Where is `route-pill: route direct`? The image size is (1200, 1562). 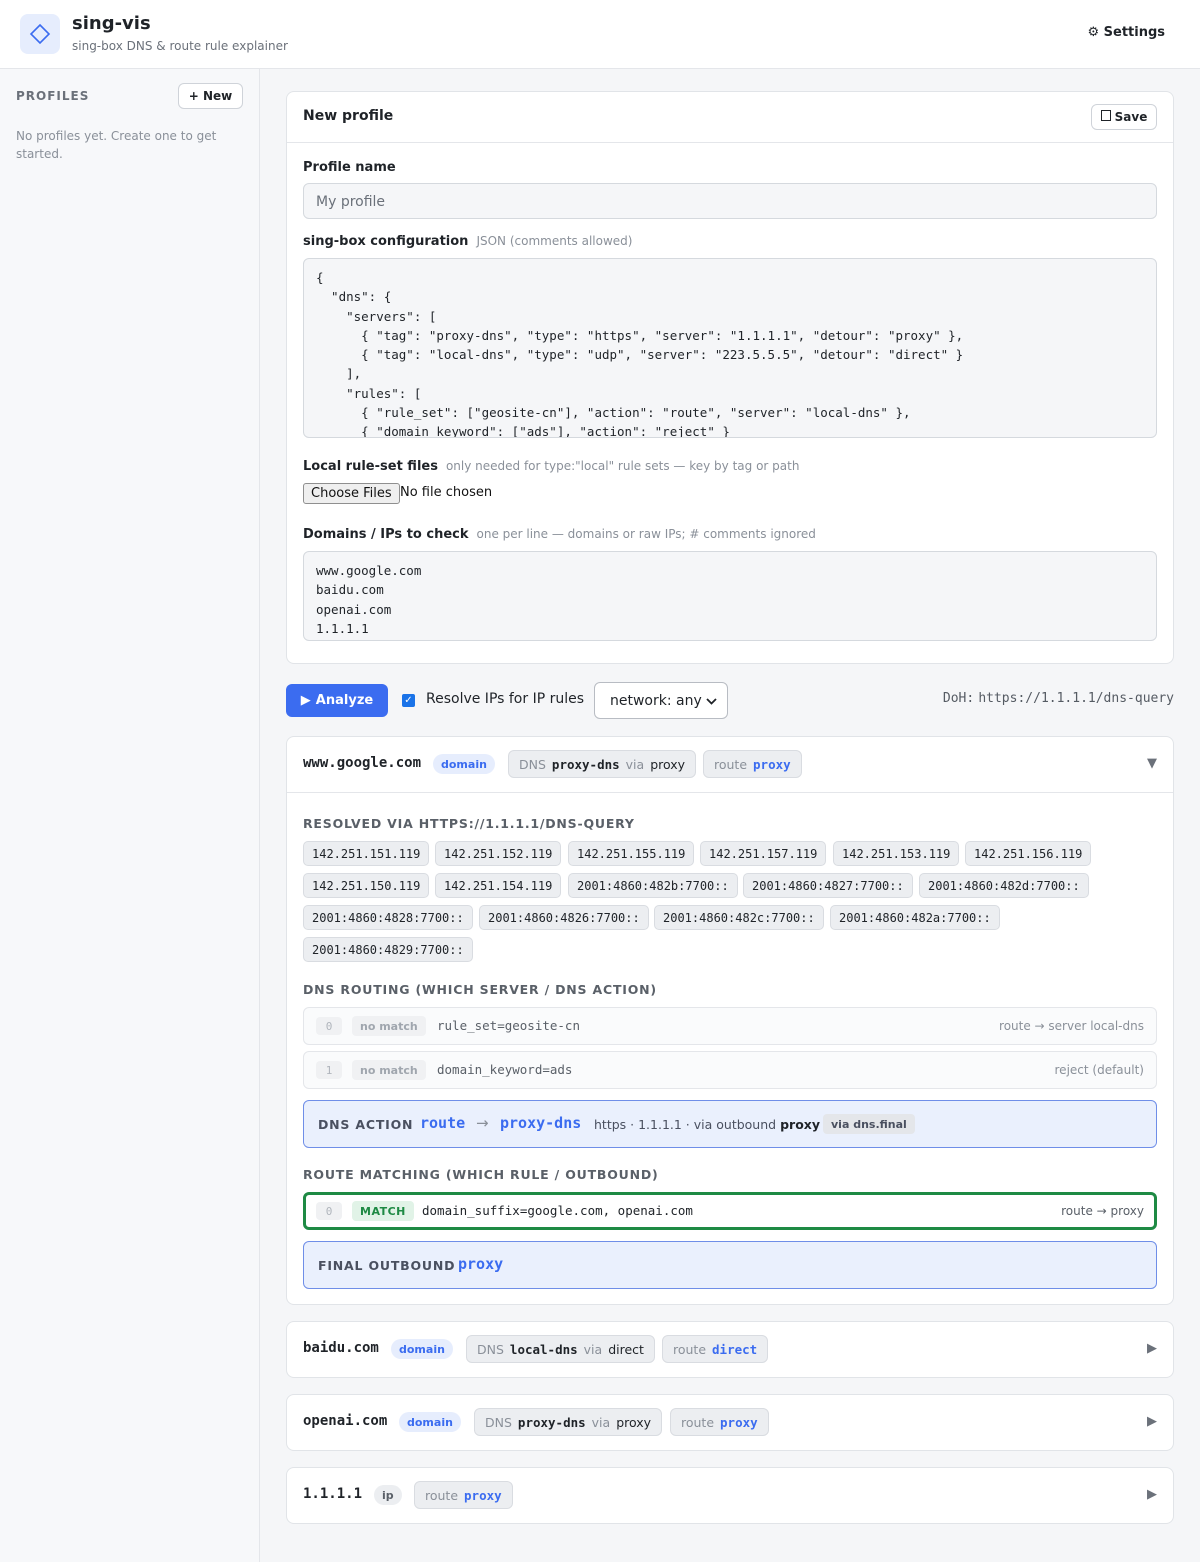
route-pill: route direct is located at coordinates (715, 1349).